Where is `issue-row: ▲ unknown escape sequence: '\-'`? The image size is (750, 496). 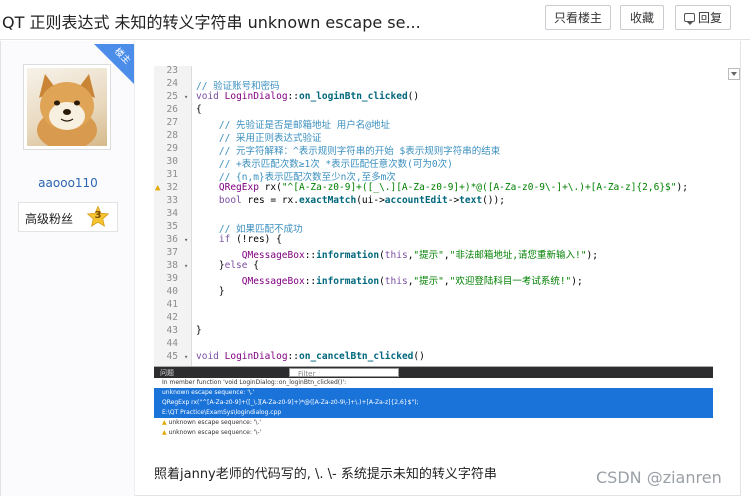
issue-row: ▲ unknown escape sequence: '\-' is located at coordinates (433, 433).